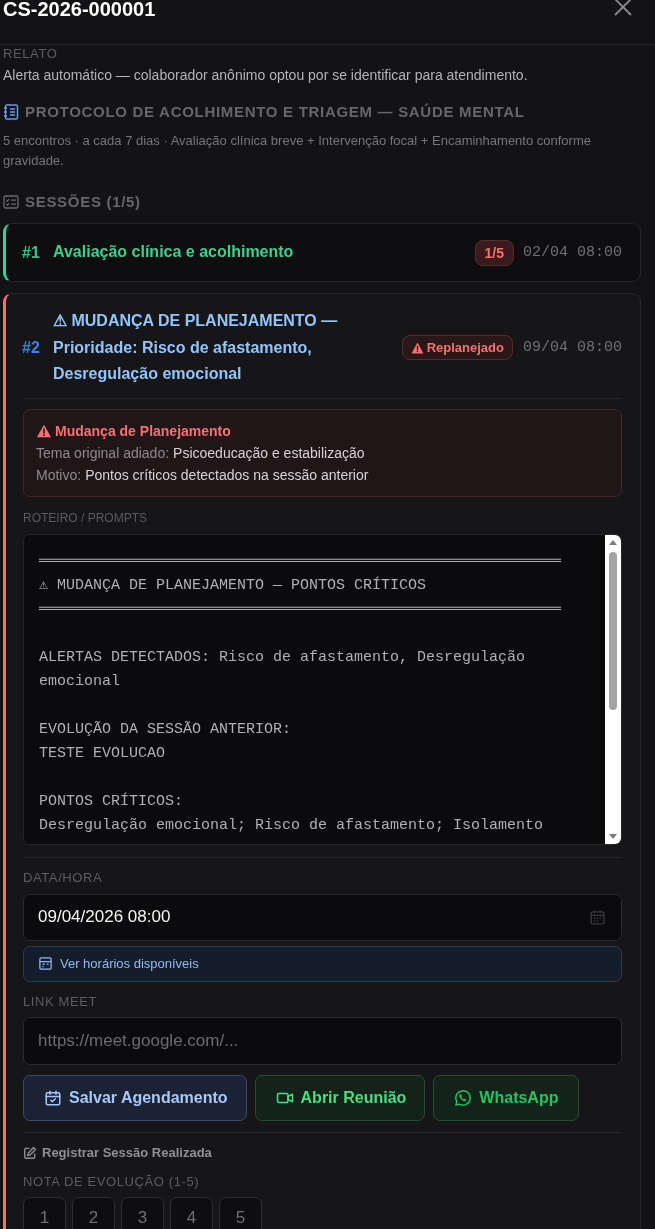 This screenshot has width=655, height=1229. What do you see at coordinates (63, 877) in the screenshot?
I see `datetime-label: DATA/HORA` at bounding box center [63, 877].